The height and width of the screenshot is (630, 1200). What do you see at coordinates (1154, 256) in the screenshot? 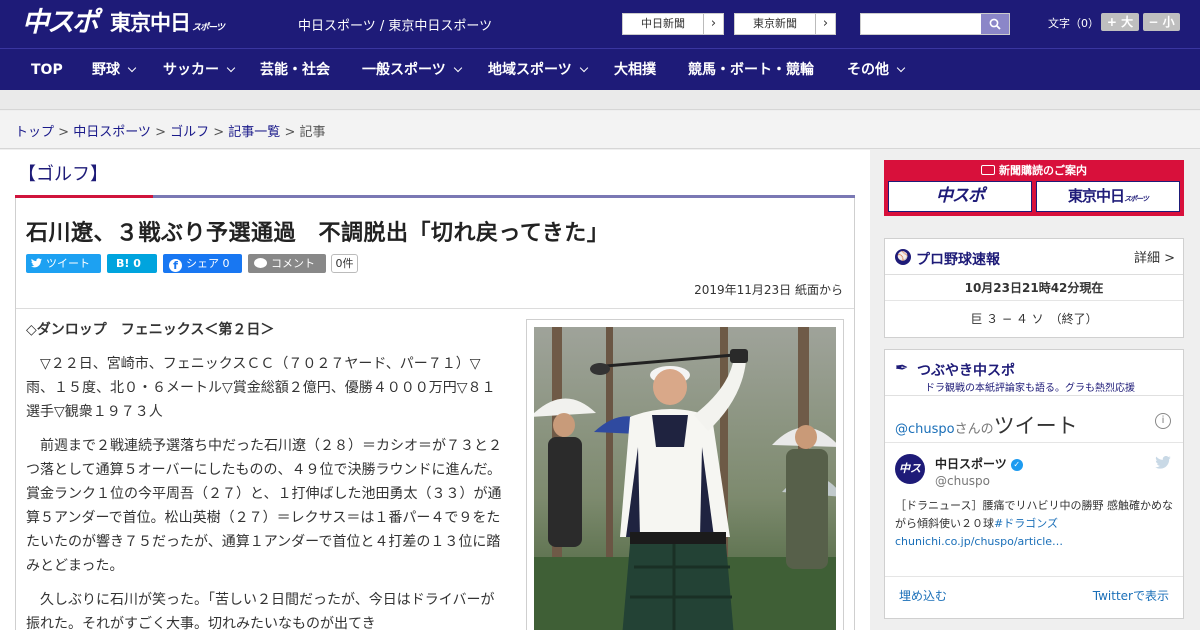
I see `baseball-details-link: 詳細 >` at bounding box center [1154, 256].